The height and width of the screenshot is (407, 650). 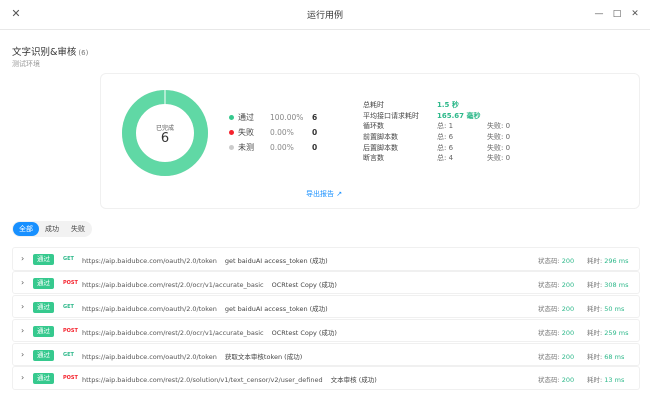 What do you see at coordinates (263, 356) in the screenshot?
I see `request-name: 获取文本审核token (成功)` at bounding box center [263, 356].